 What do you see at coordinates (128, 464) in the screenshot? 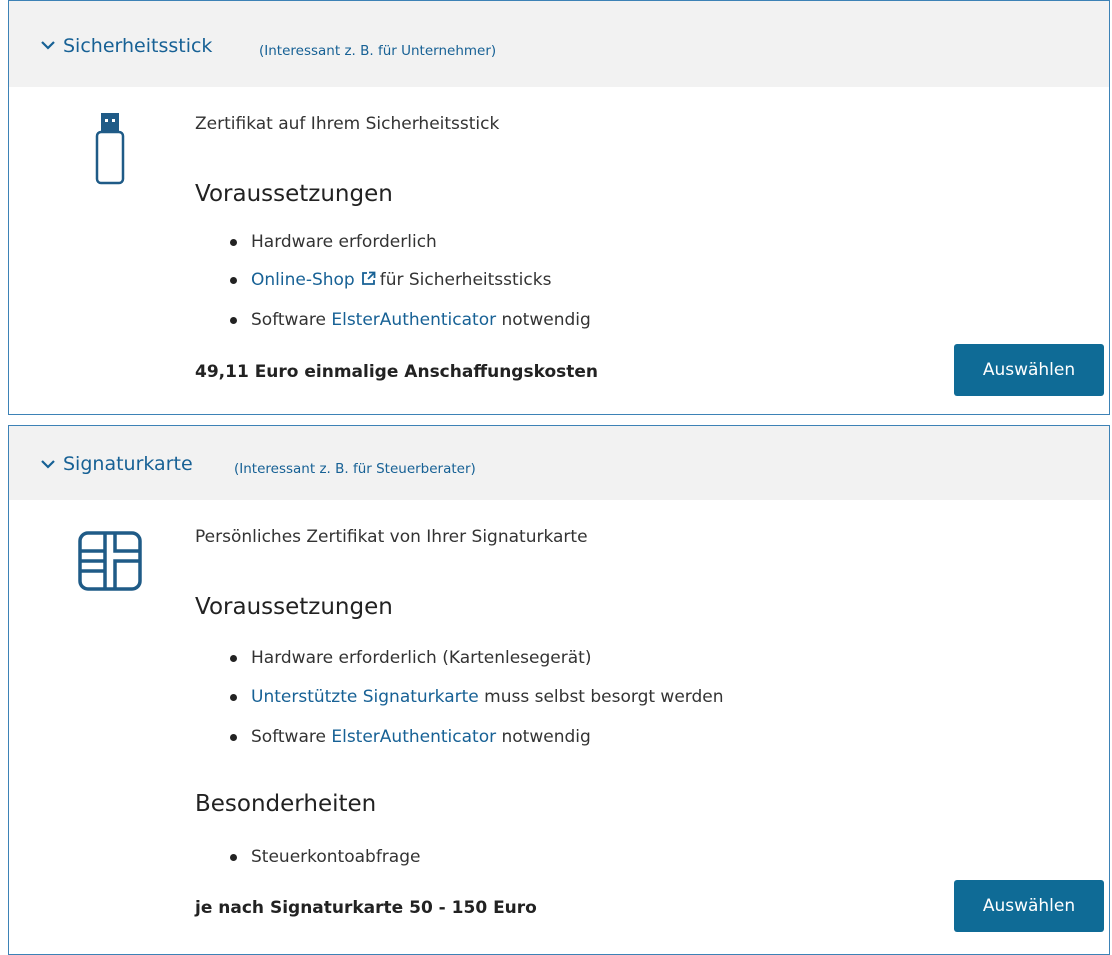
I see `card-title: Signaturkarte` at bounding box center [128, 464].